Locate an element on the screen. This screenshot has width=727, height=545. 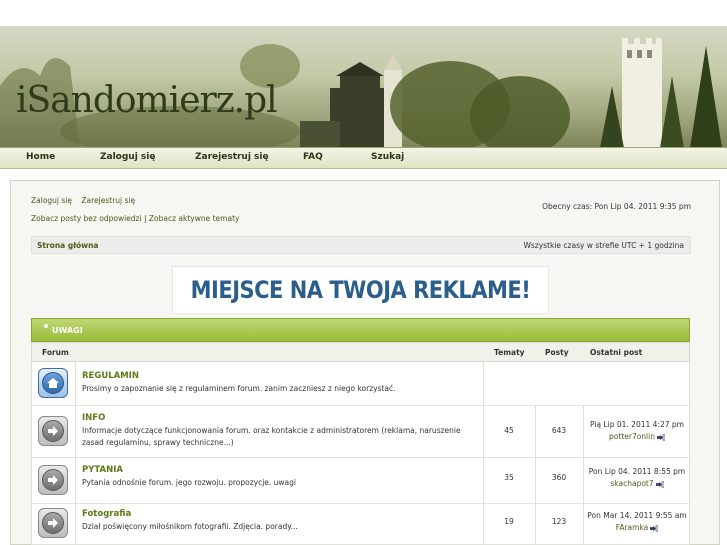
topic-count: 45 is located at coordinates (509, 430).